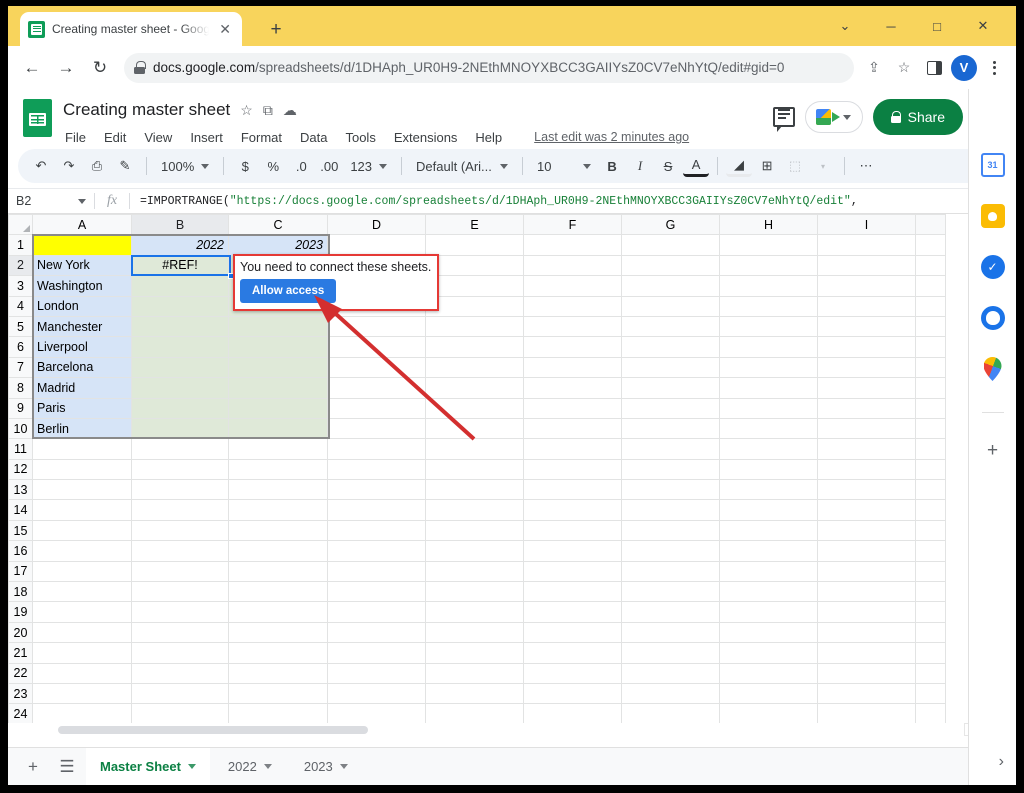  Describe the element at coordinates (670, 347) in the screenshot. I see `cell-g6` at that location.